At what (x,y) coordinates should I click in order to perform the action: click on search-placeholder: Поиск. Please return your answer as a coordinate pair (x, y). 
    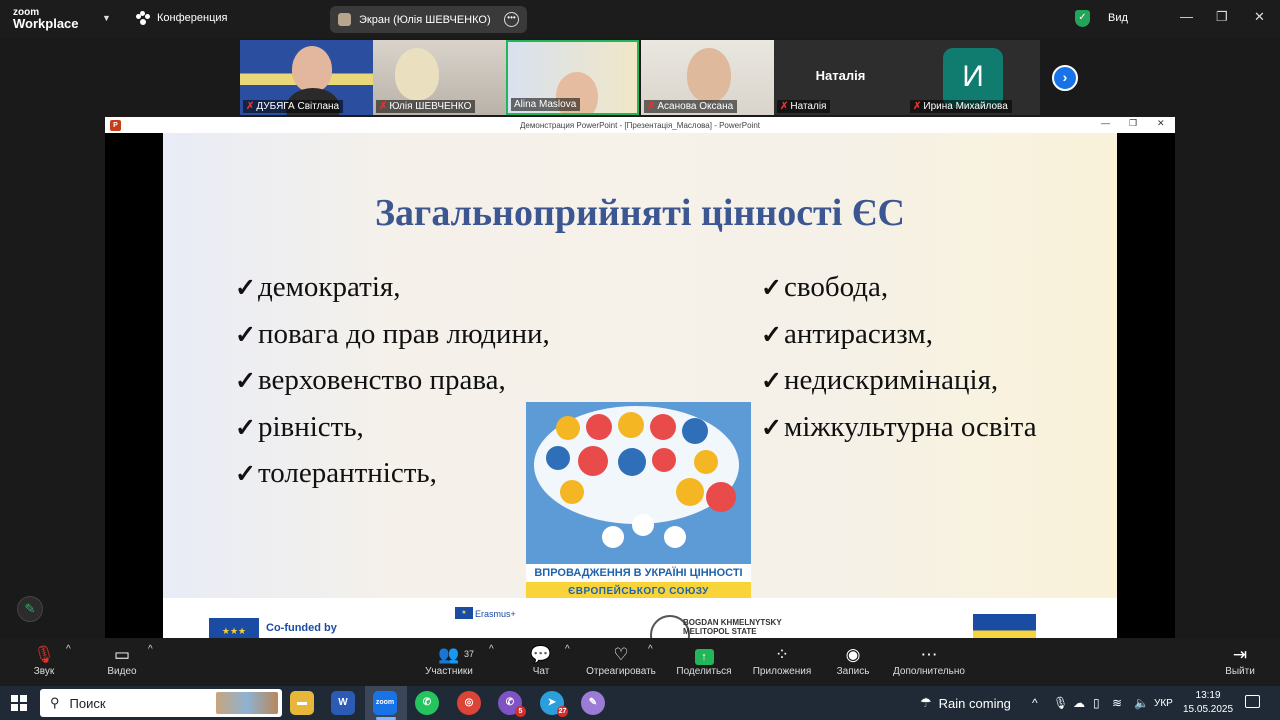
    Looking at the image, I should click on (87, 703).